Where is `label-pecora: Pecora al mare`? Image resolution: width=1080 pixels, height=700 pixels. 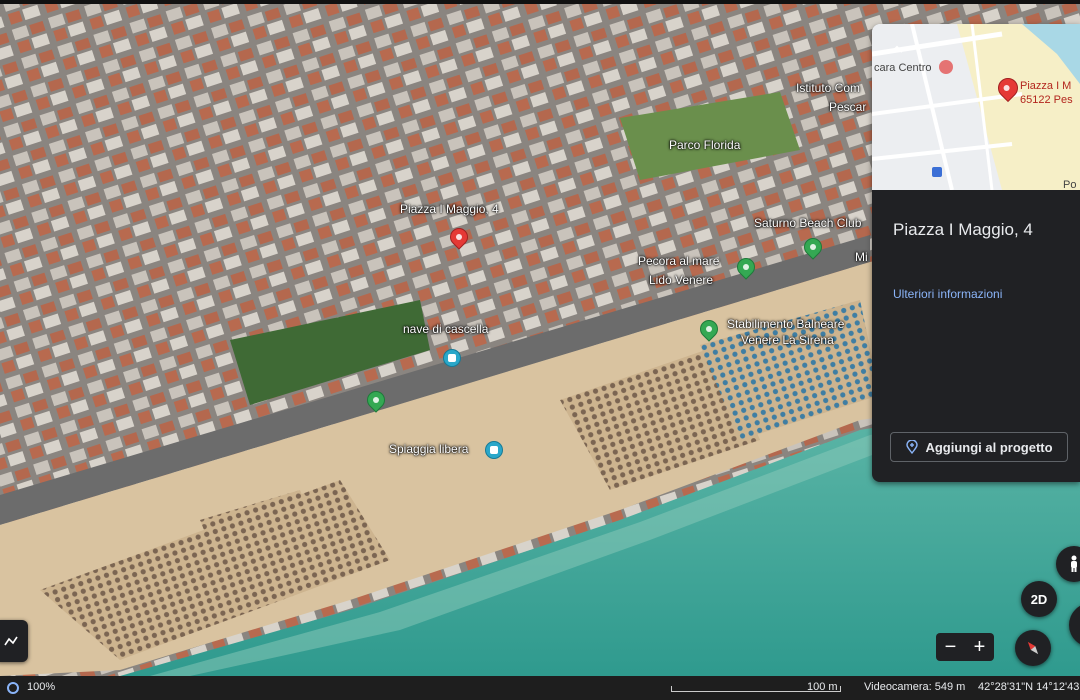
label-pecora: Pecora al mare is located at coordinates (678, 261).